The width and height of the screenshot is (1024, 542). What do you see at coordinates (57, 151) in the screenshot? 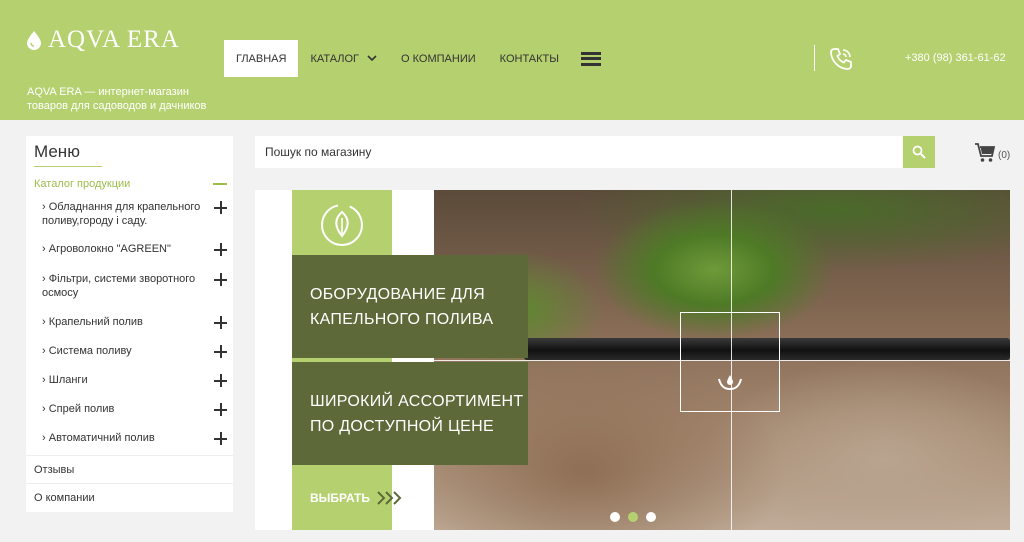
I see `sidebar-title: Меню` at bounding box center [57, 151].